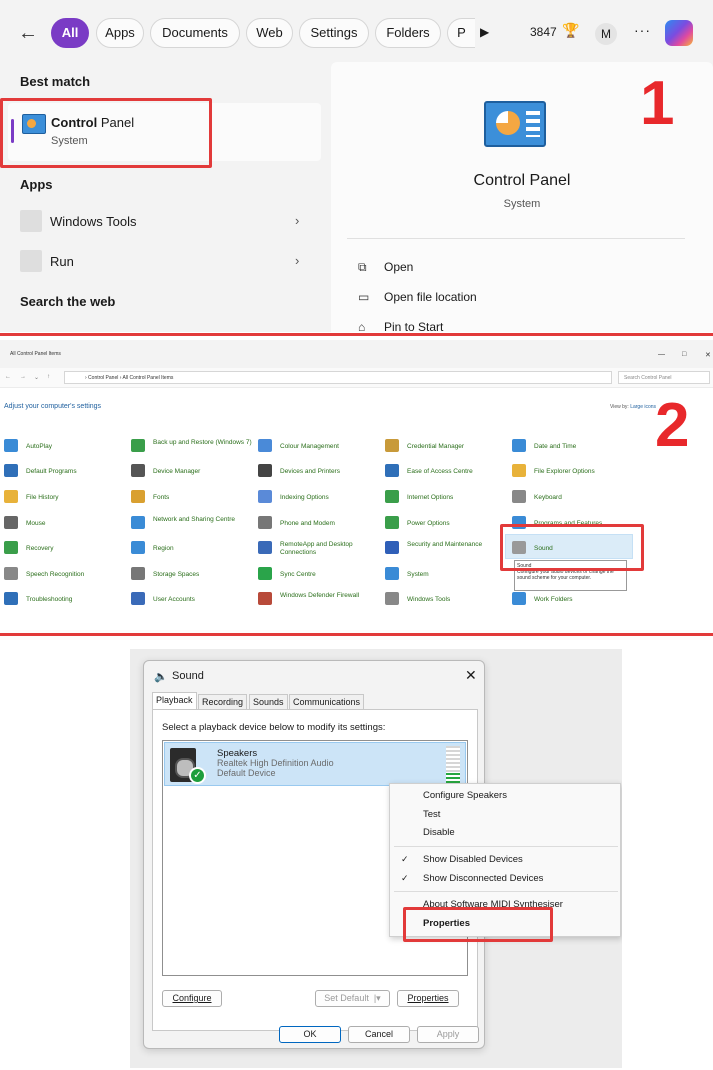  I want to click on work-folders-icon, so click(519, 598).